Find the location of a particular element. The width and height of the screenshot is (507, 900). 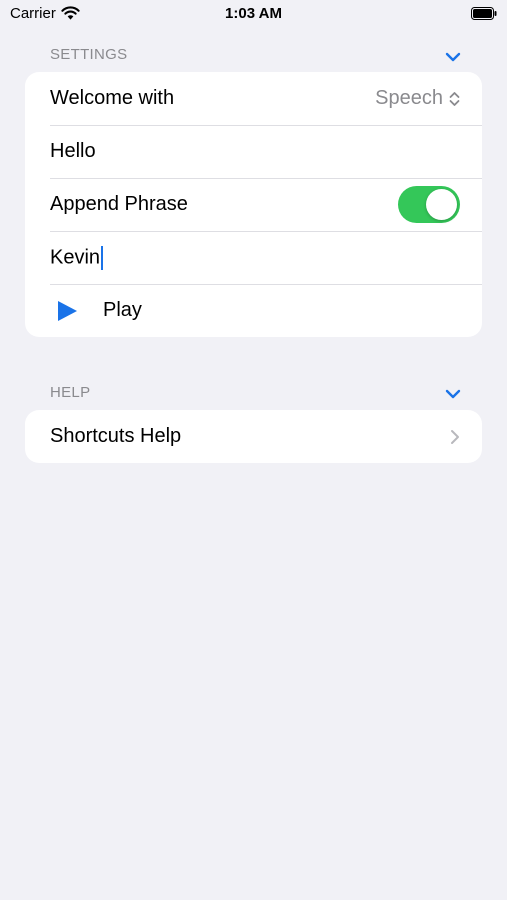

welcome-with-label: Welcome with is located at coordinates (112, 98).